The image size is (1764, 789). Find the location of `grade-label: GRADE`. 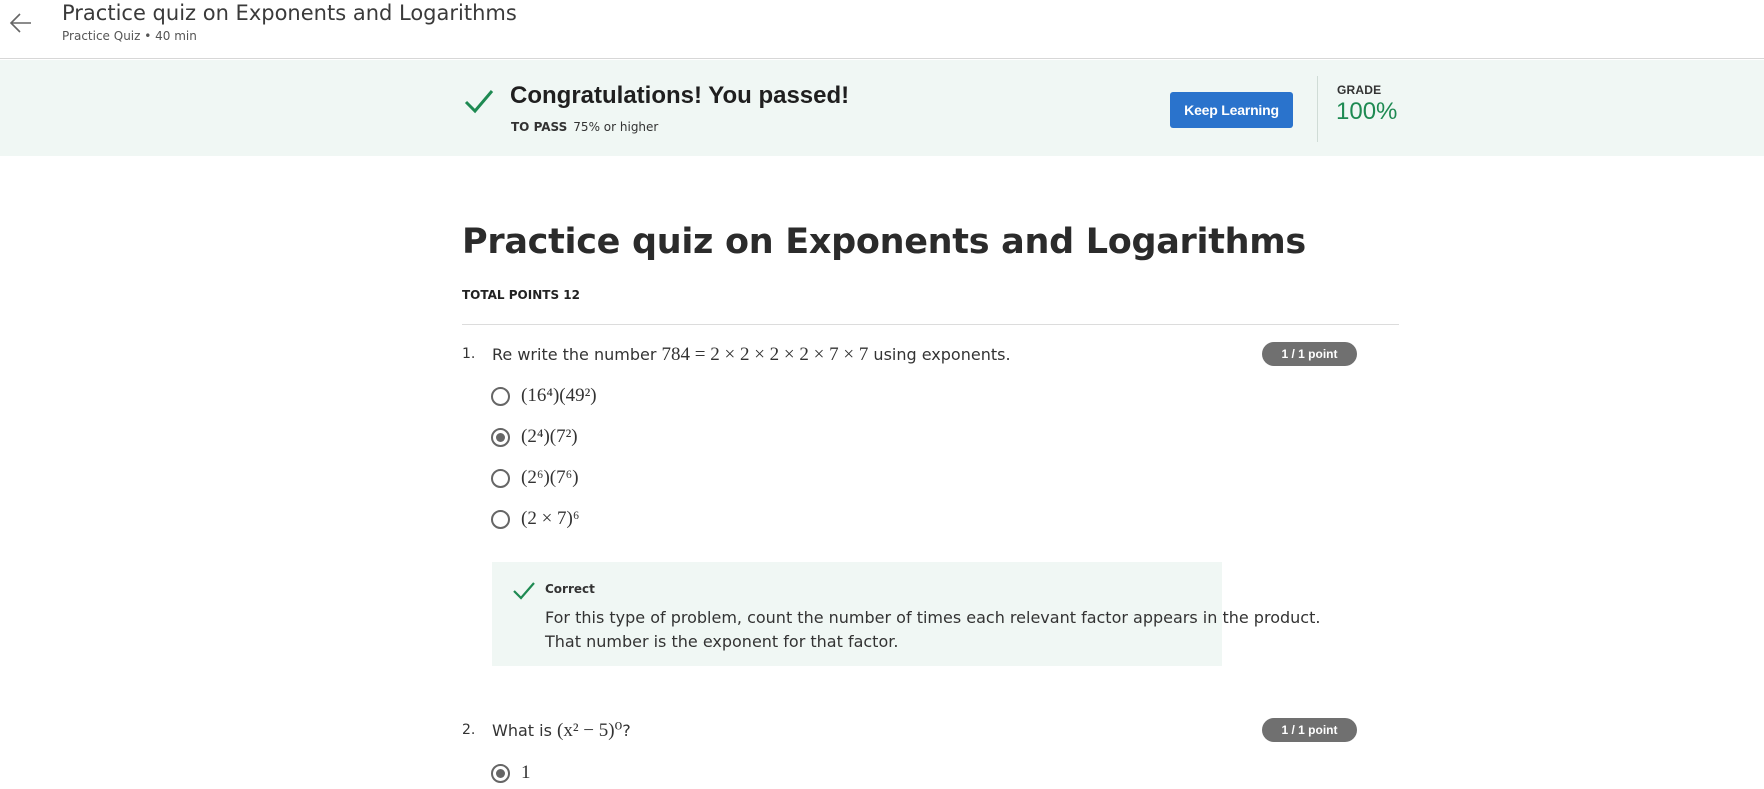

grade-label: GRADE is located at coordinates (1359, 90).